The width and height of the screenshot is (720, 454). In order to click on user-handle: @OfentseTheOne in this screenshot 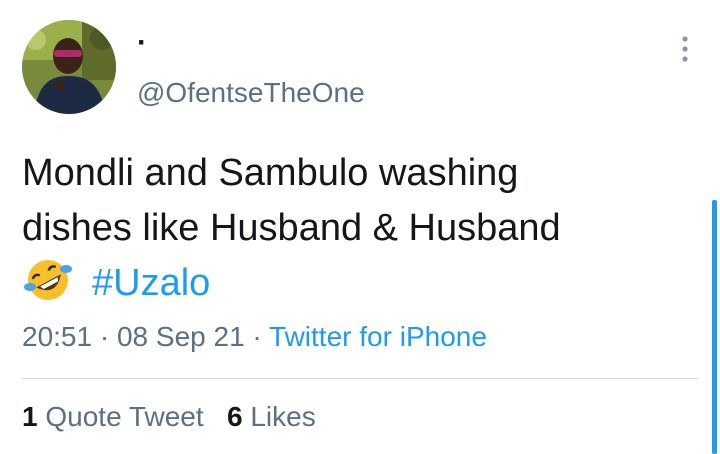, I will do `click(251, 93)`.